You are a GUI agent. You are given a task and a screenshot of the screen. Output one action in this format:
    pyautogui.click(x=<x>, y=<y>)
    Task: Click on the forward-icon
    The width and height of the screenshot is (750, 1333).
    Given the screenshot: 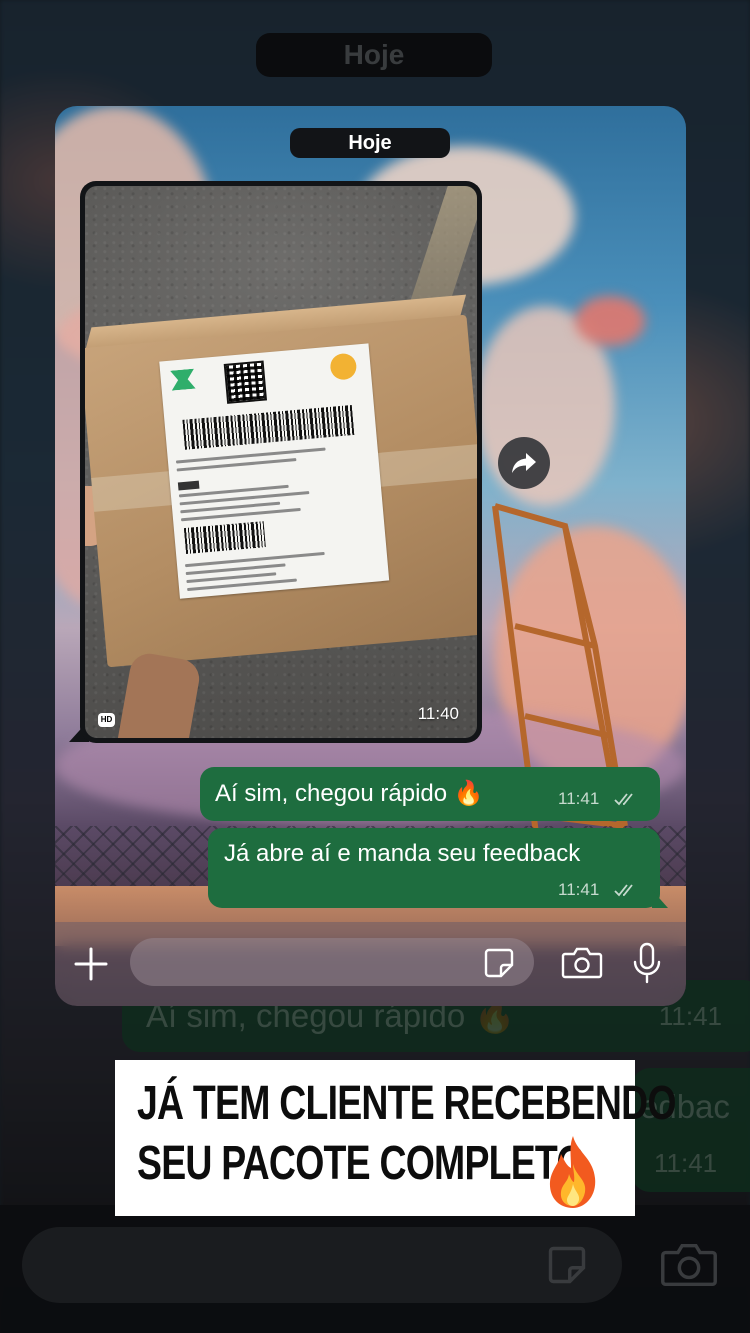 What is the action you would take?
    pyautogui.click(x=524, y=463)
    